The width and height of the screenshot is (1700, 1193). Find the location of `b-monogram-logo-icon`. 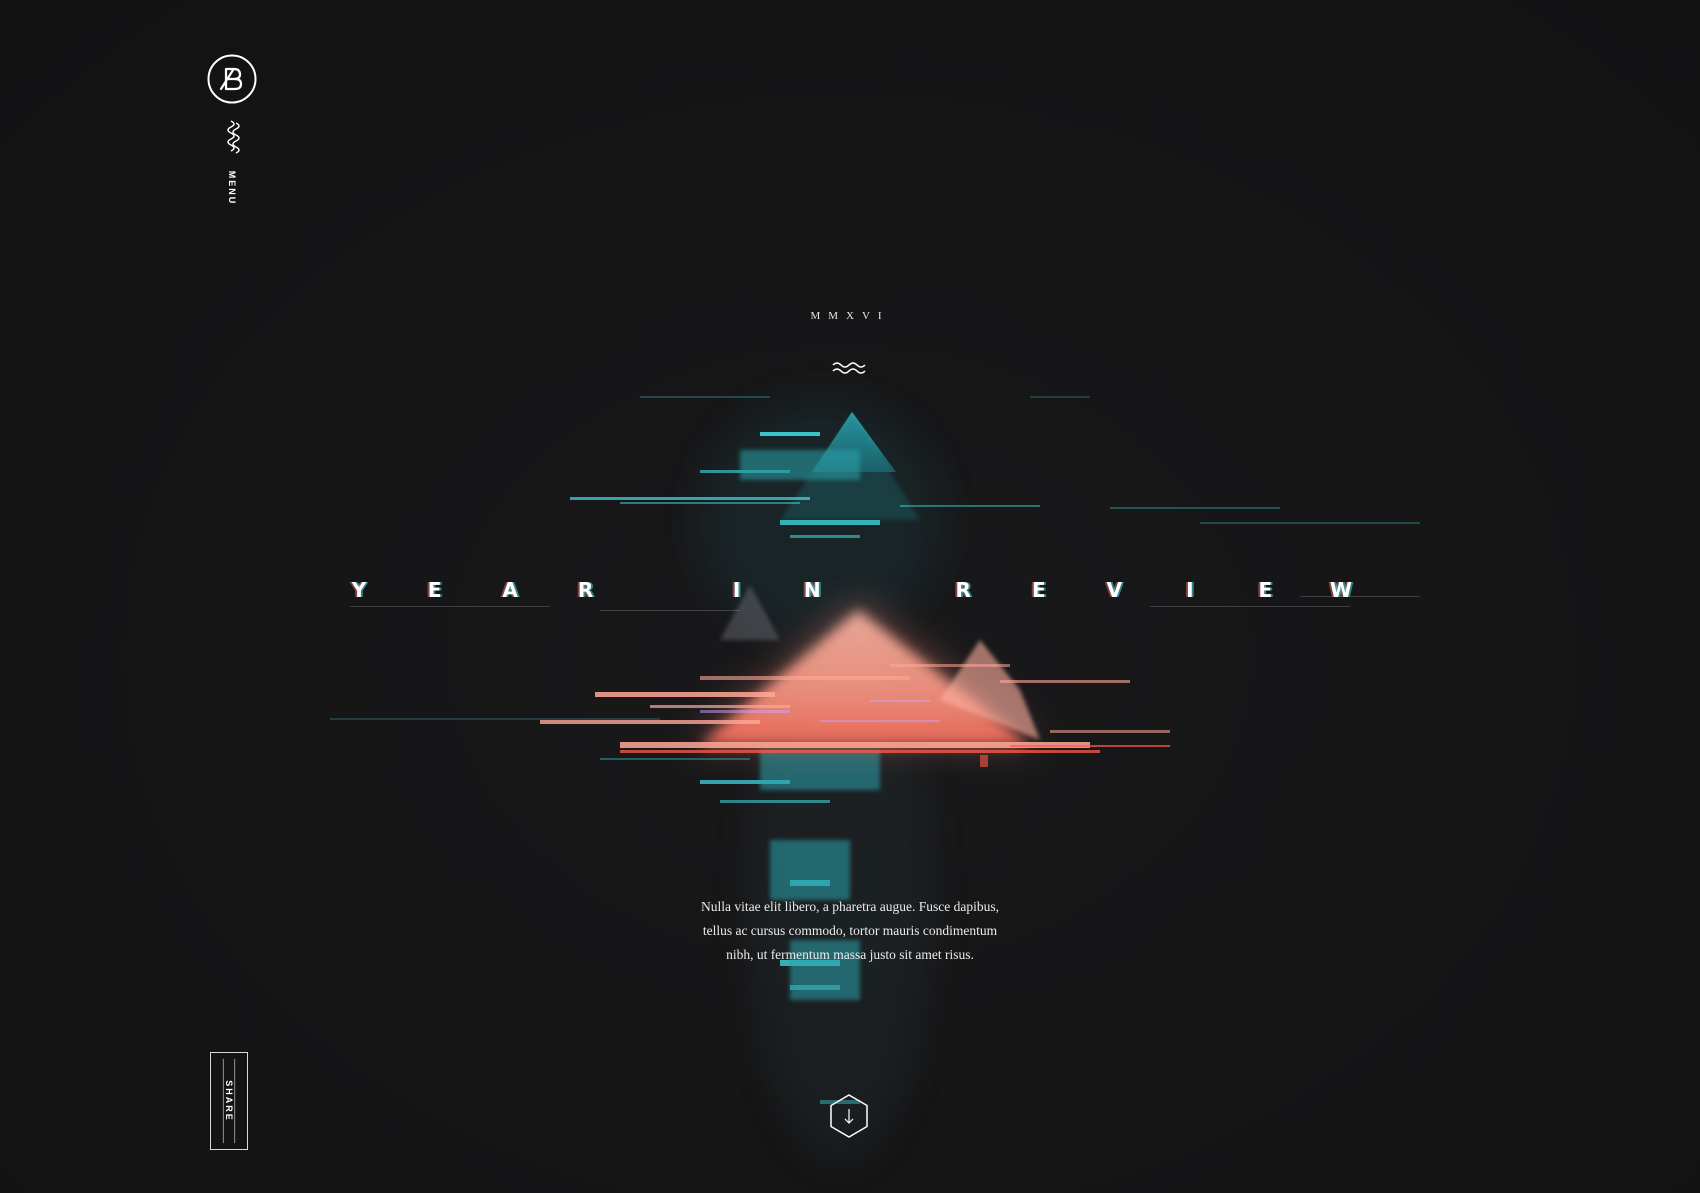

b-monogram-logo-icon is located at coordinates (232, 79).